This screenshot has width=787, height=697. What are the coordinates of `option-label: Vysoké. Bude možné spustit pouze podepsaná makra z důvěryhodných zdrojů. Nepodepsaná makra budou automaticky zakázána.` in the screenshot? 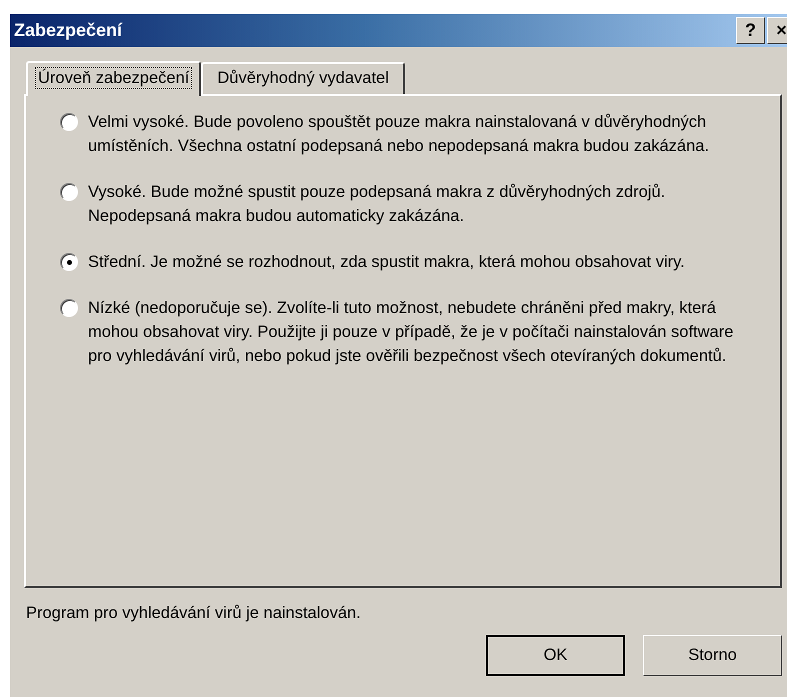 It's located at (377, 204).